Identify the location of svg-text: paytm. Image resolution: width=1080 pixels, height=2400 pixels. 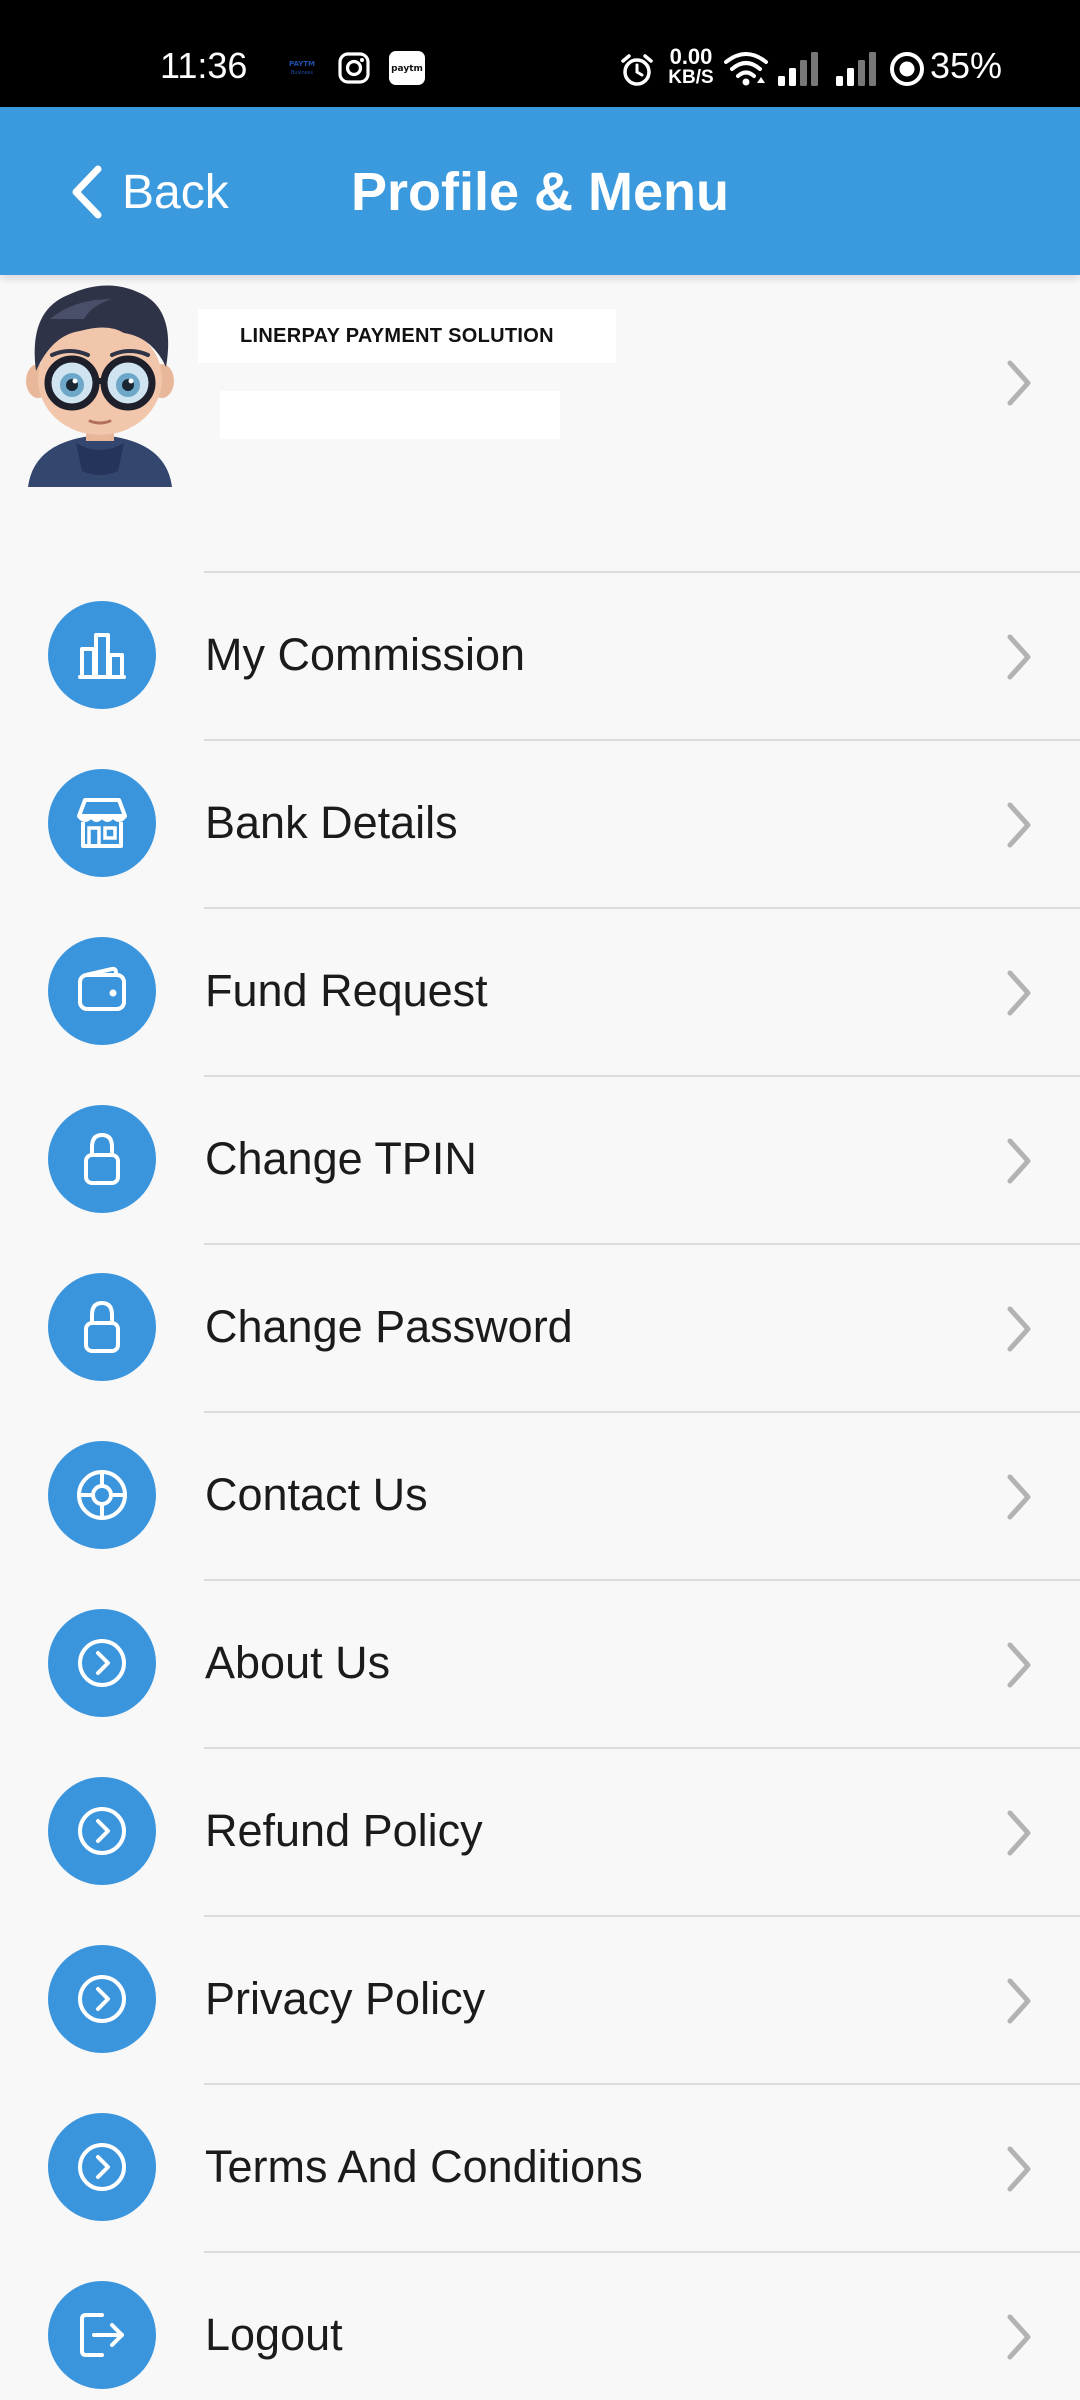
(407, 69).